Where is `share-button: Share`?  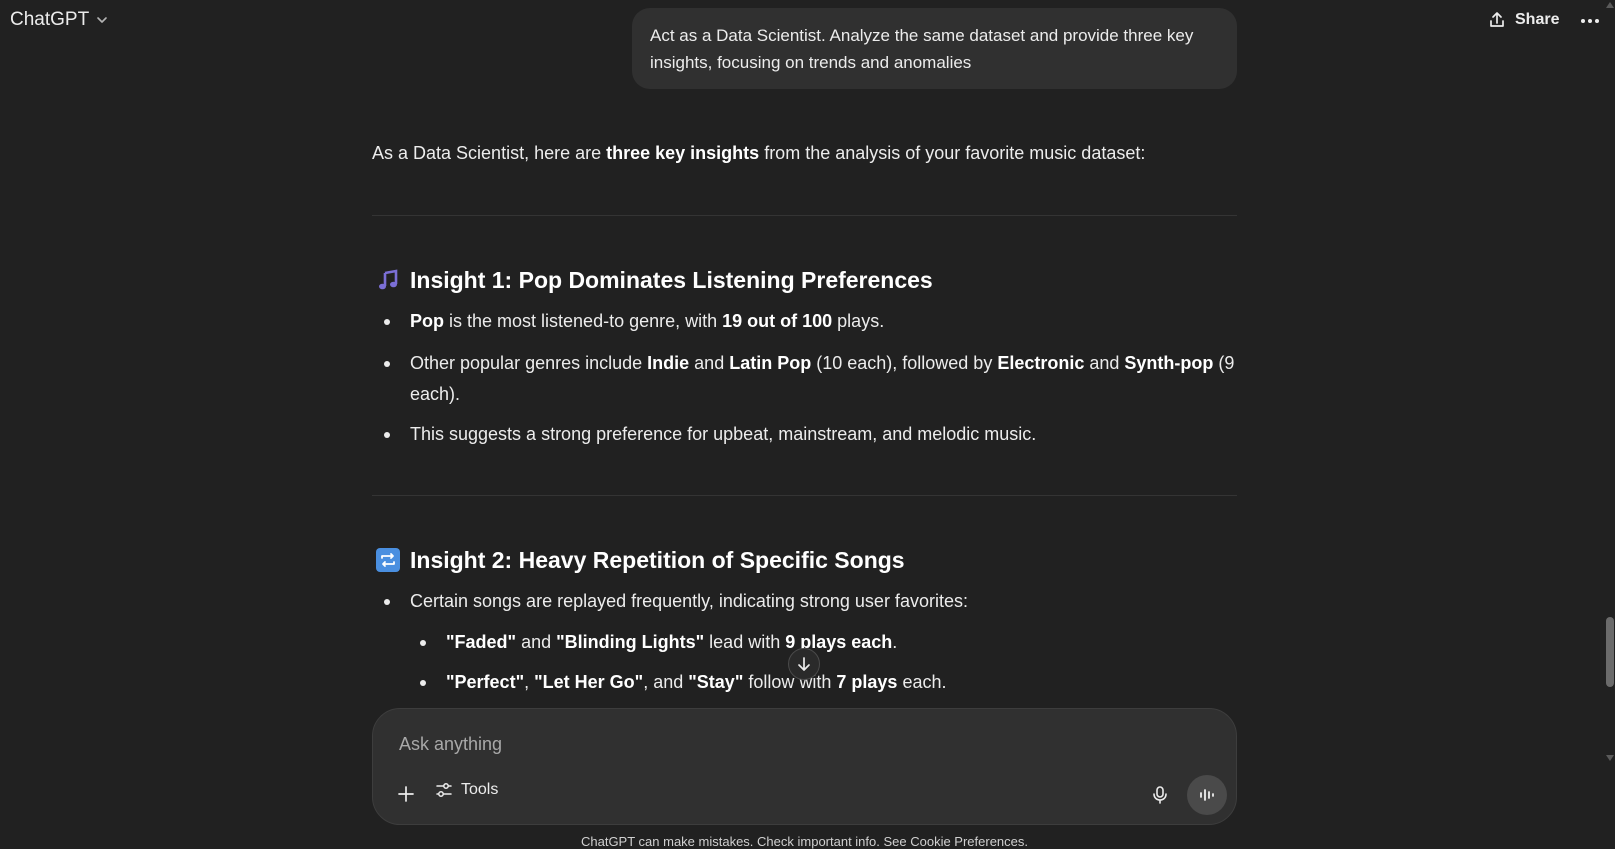
share-button: Share is located at coordinates (1523, 20).